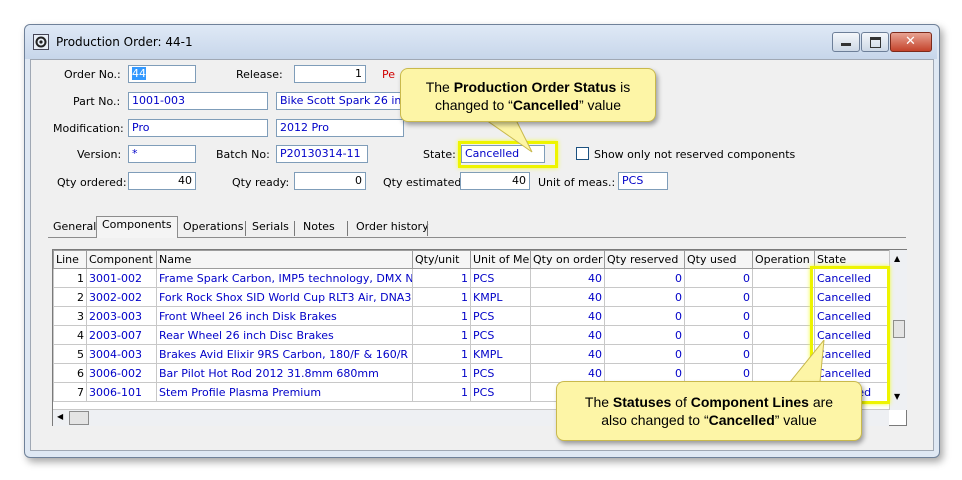 The width and height of the screenshot is (962, 480). Describe the element at coordinates (198, 101) in the screenshot. I see `part-no-field: 1001-003` at that location.